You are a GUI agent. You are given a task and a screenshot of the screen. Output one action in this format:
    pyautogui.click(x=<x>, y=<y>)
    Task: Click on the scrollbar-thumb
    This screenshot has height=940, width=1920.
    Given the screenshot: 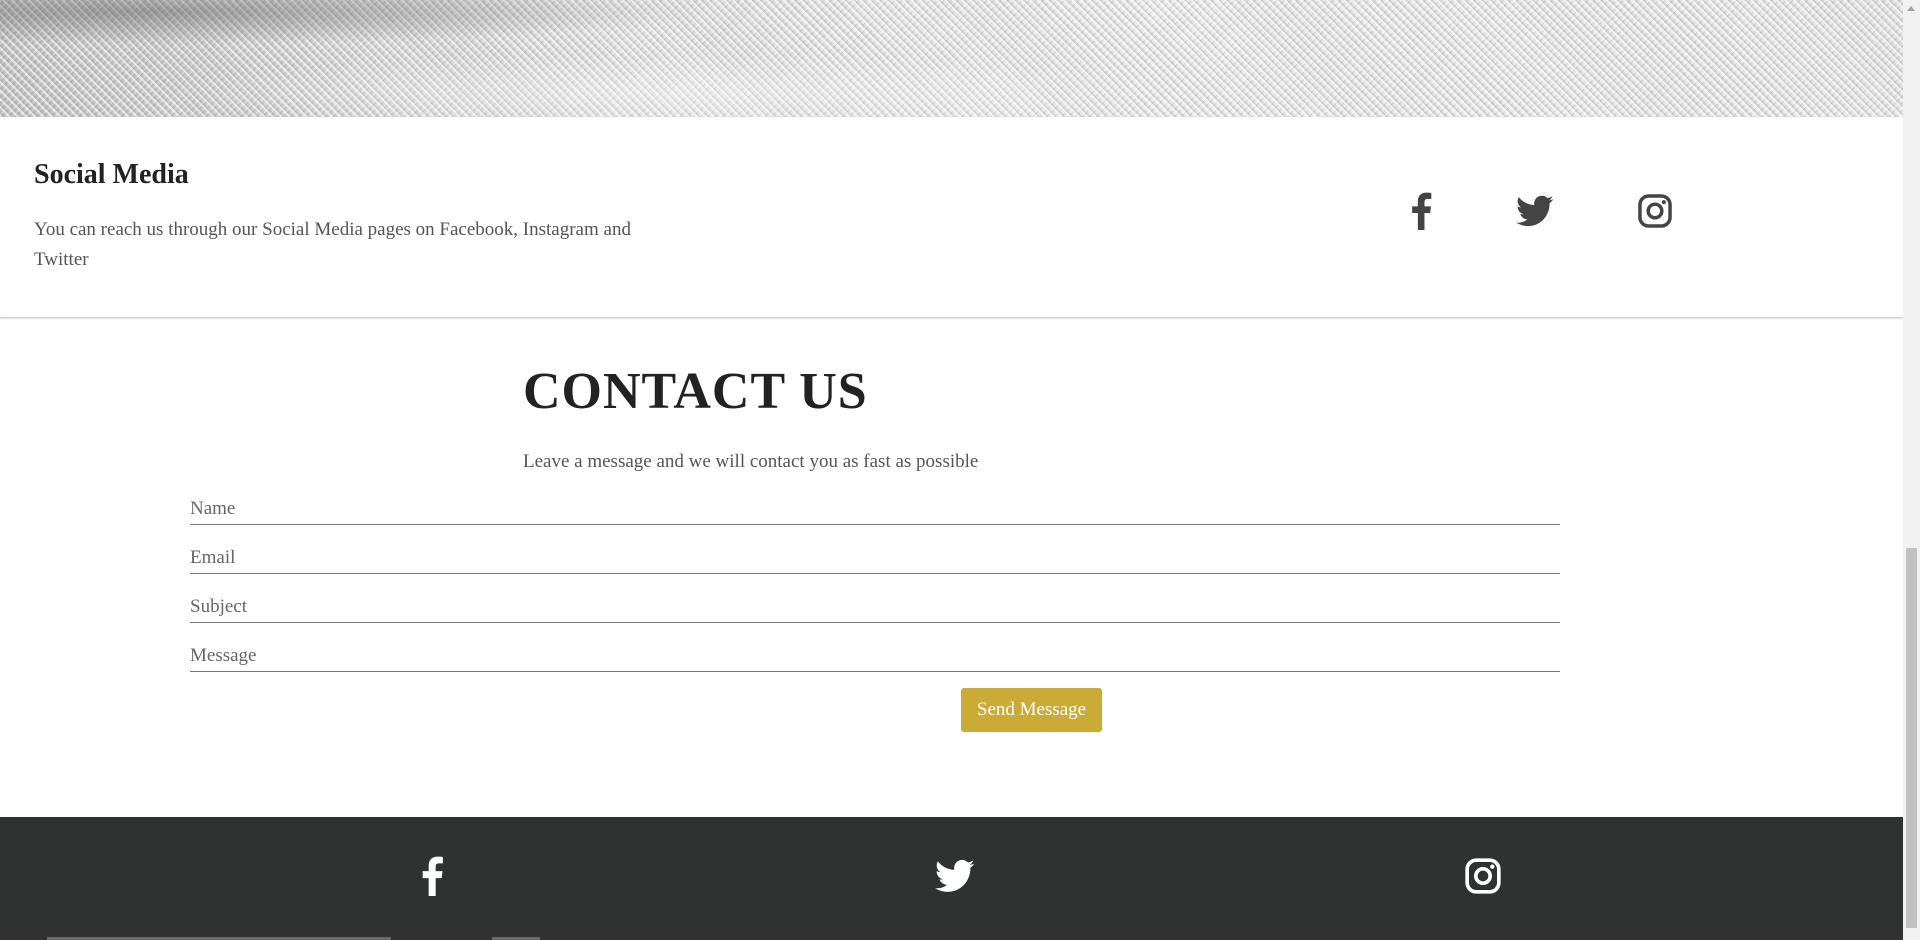 What is the action you would take?
    pyautogui.click(x=1911, y=738)
    